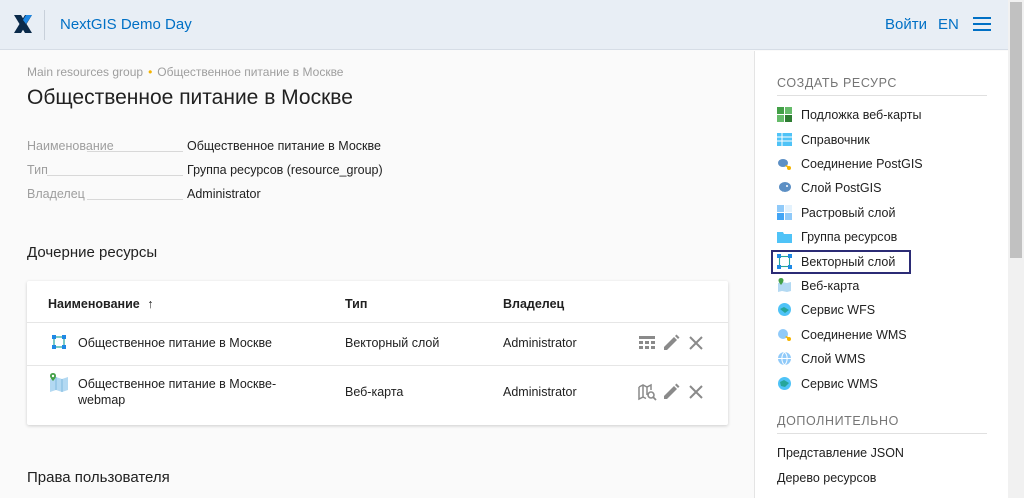  What do you see at coordinates (838, 310) in the screenshot?
I see `sidebar-item-label: Сервис WFS` at bounding box center [838, 310].